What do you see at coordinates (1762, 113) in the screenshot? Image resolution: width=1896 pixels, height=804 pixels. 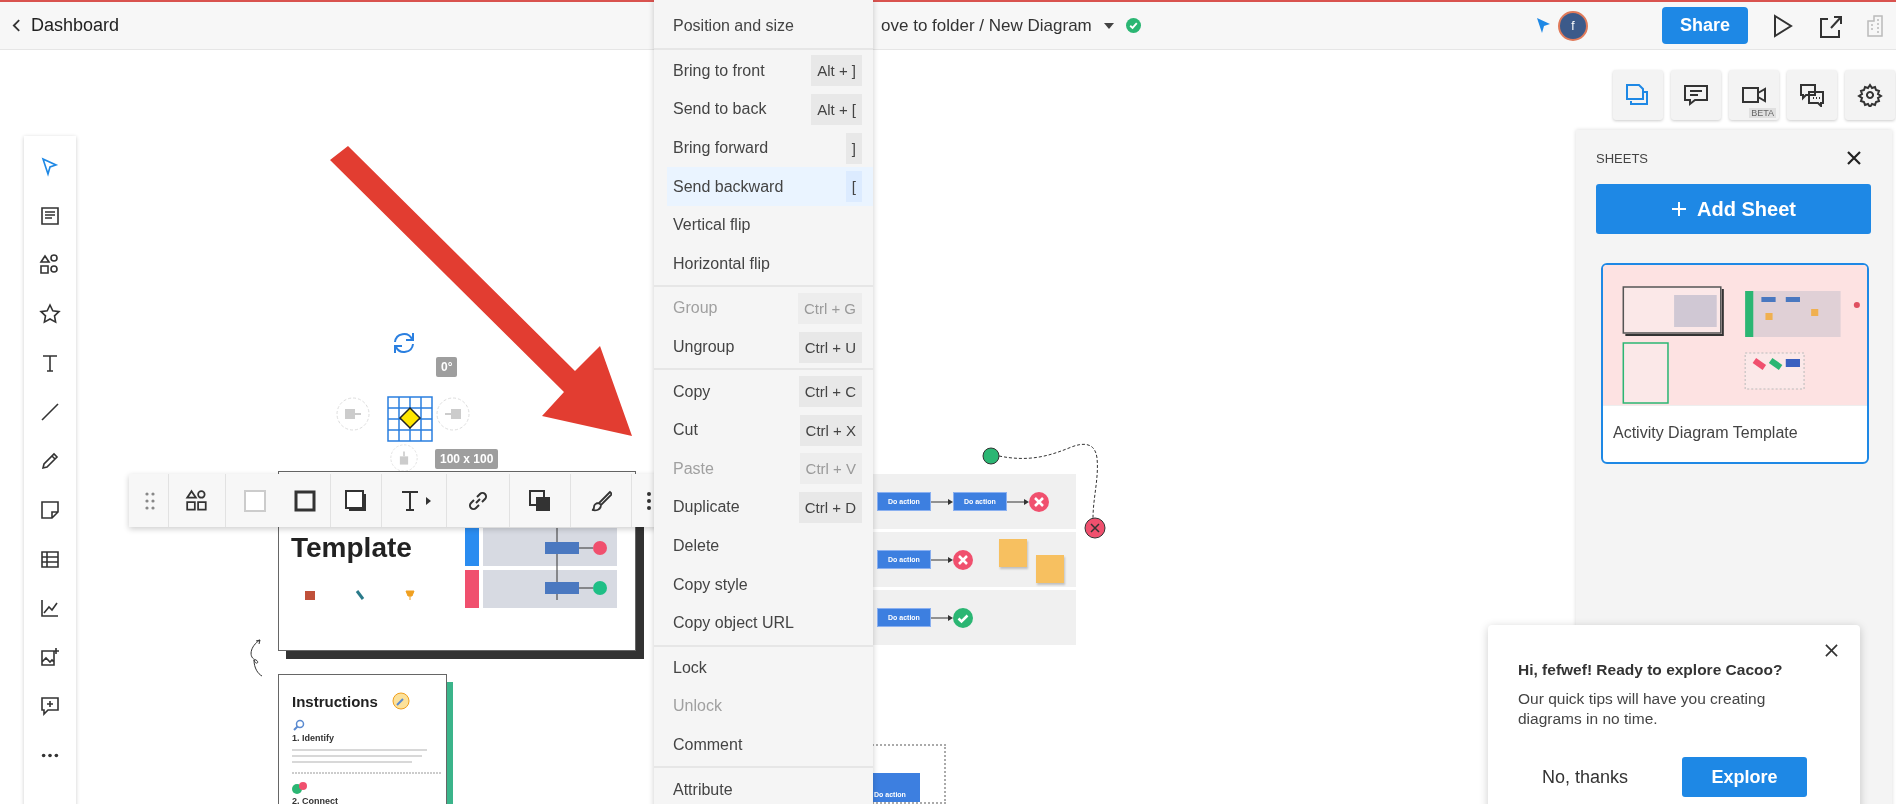 I see `beta-badge: BETA` at bounding box center [1762, 113].